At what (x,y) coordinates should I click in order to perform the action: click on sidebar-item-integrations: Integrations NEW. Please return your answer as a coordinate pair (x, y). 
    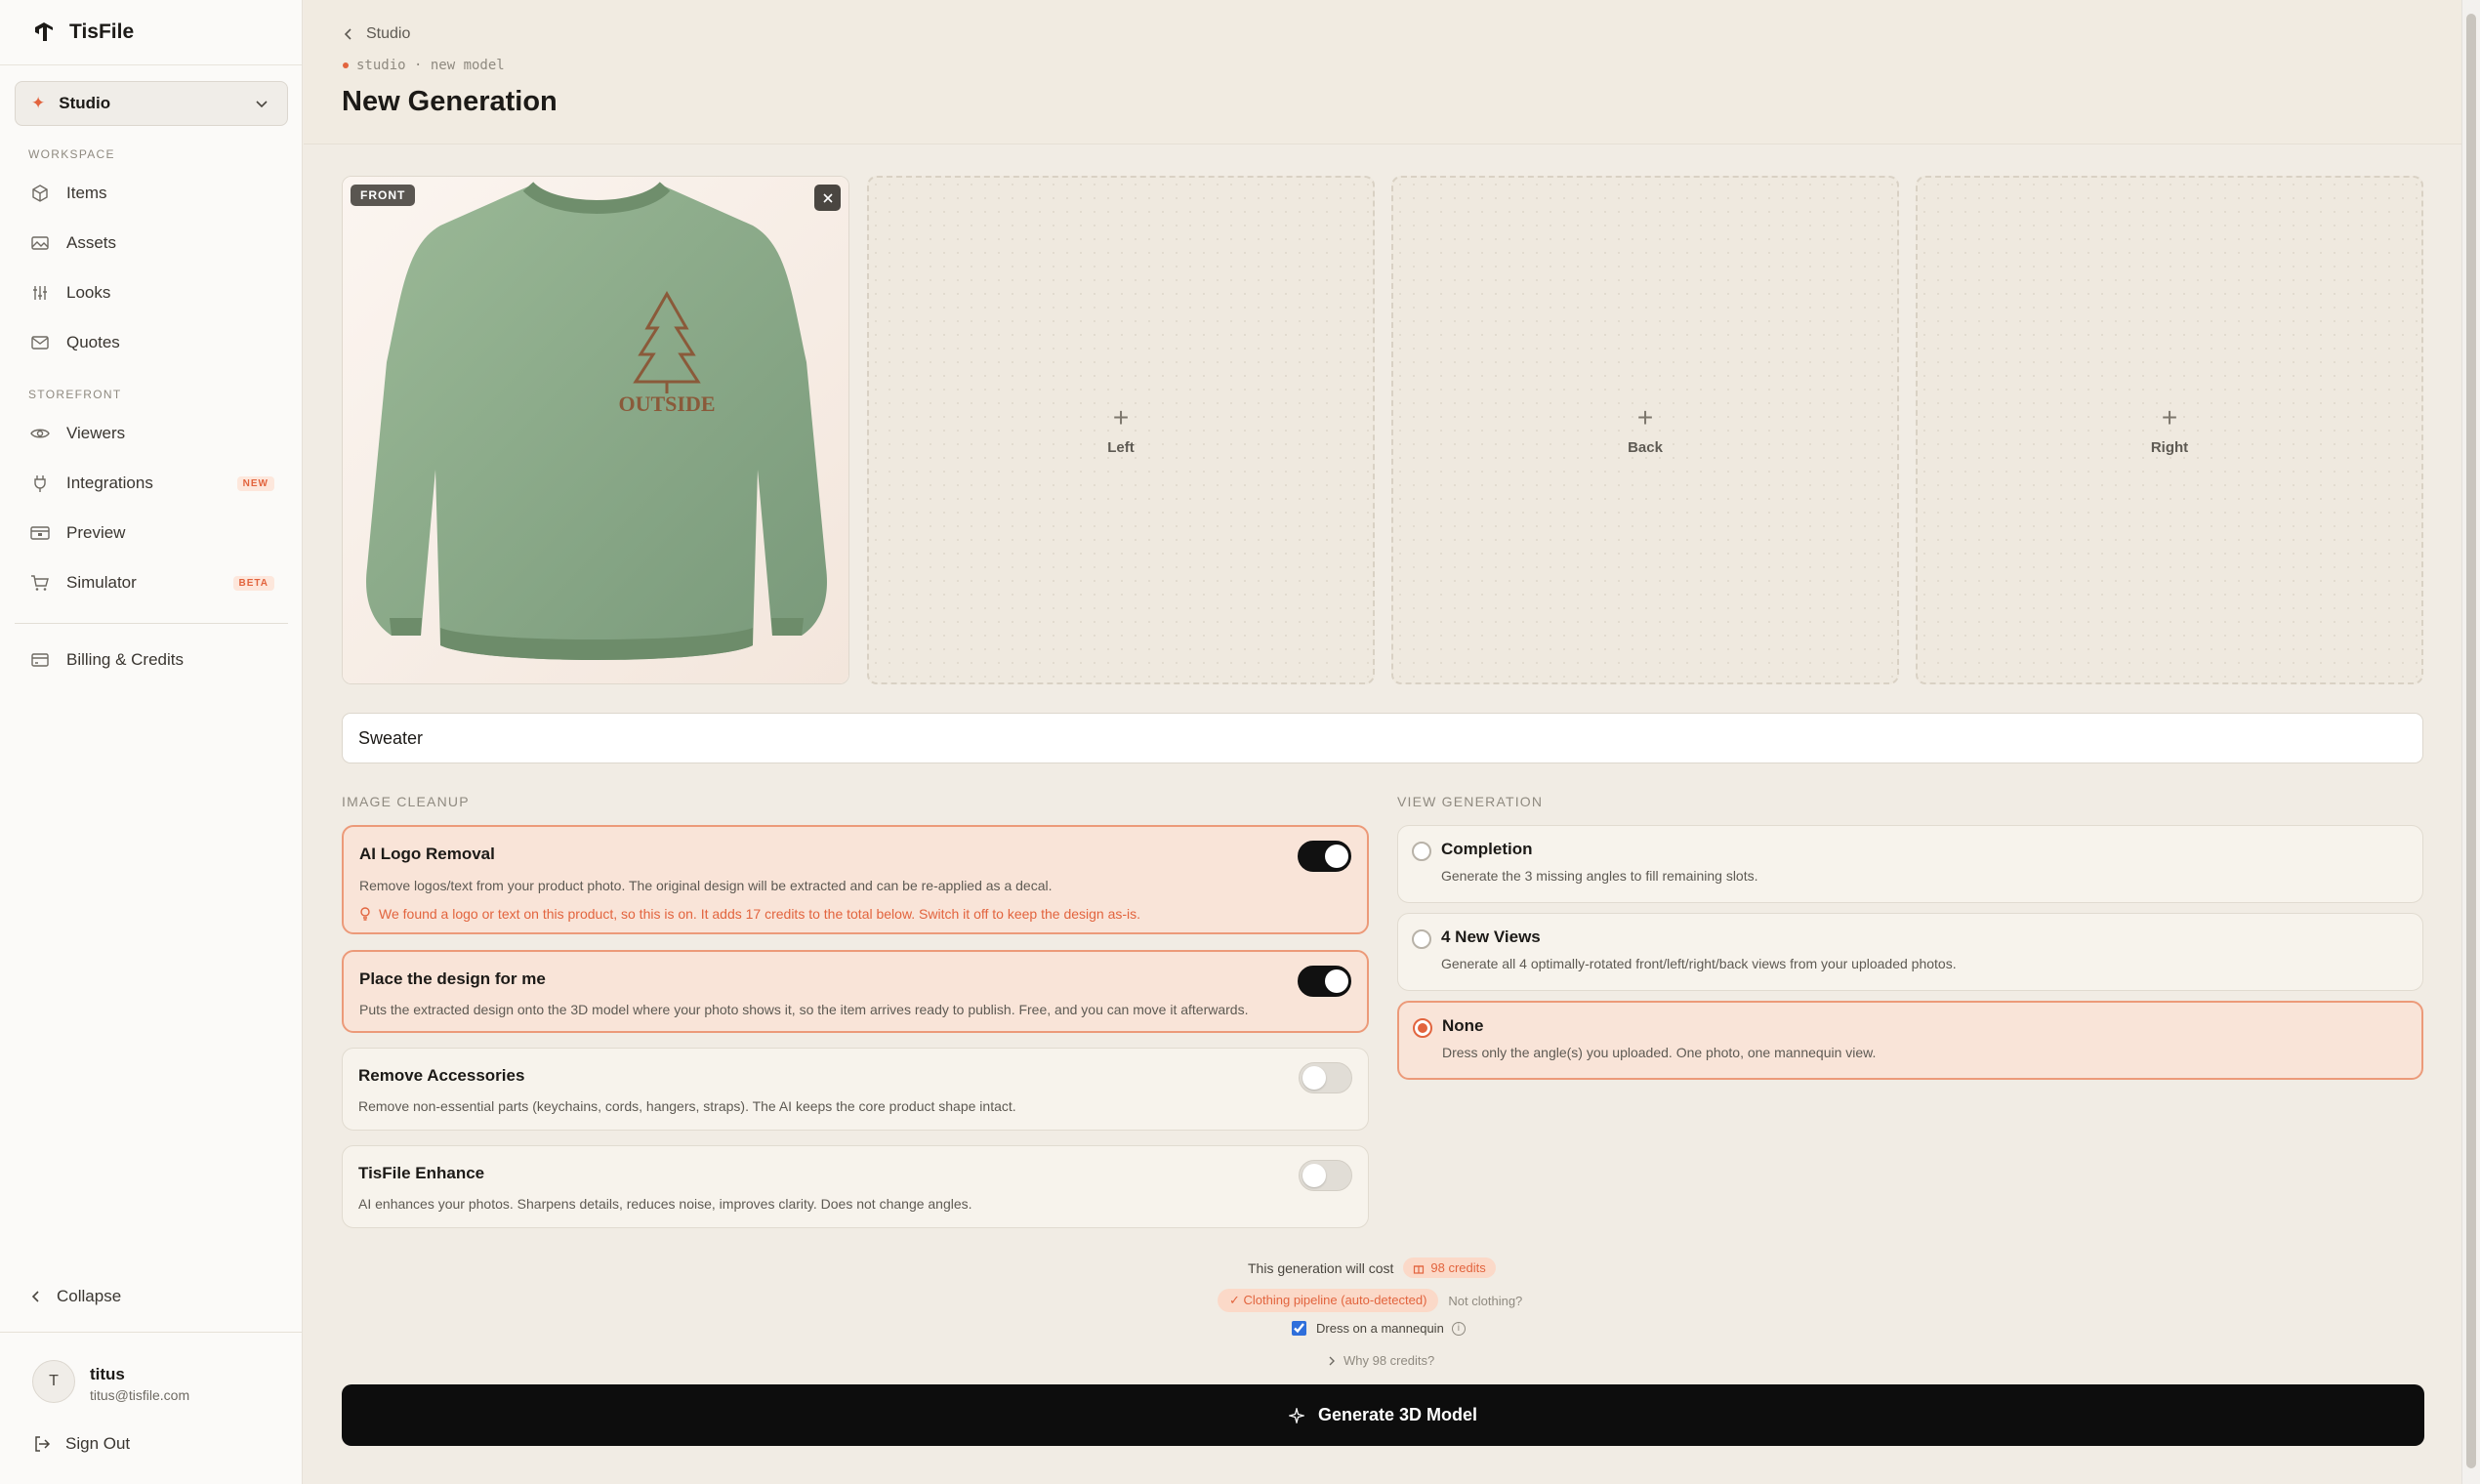
    Looking at the image, I should click on (151, 484).